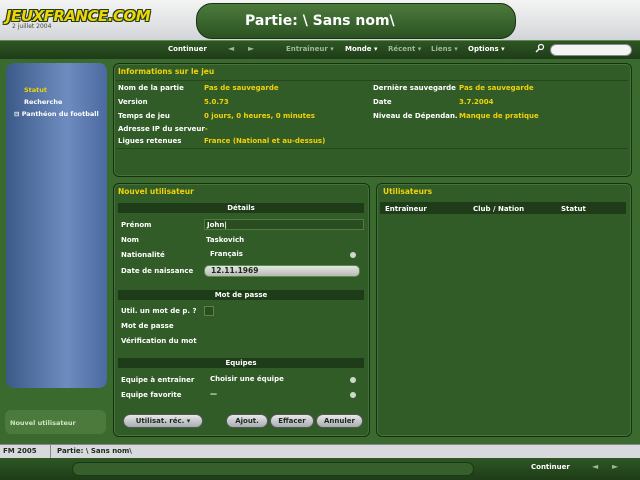 The height and width of the screenshot is (480, 640). Describe the element at coordinates (18, 114) in the screenshot. I see `expand-icon: ⊟` at that location.